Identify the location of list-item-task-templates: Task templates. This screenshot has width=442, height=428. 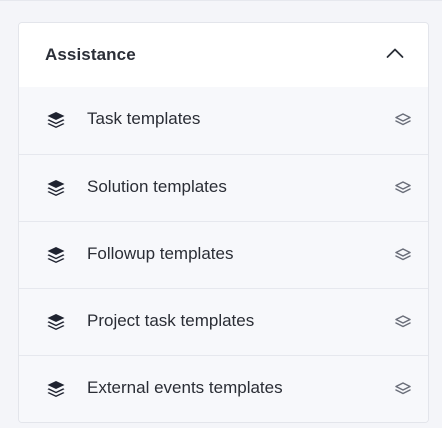
(223, 120).